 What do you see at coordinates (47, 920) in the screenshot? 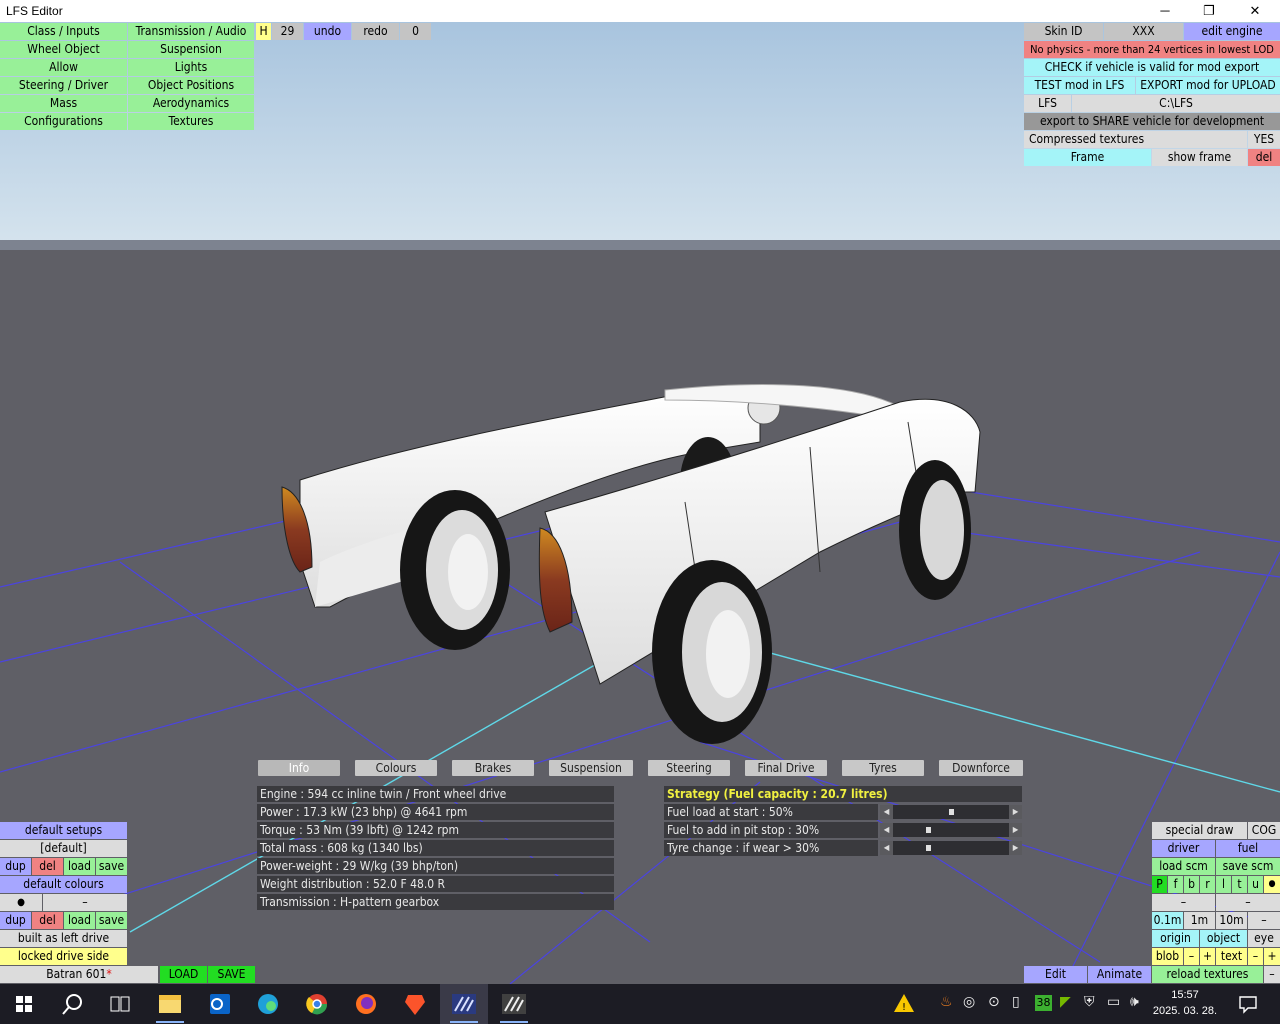
I see `colour-del-button: del` at bounding box center [47, 920].